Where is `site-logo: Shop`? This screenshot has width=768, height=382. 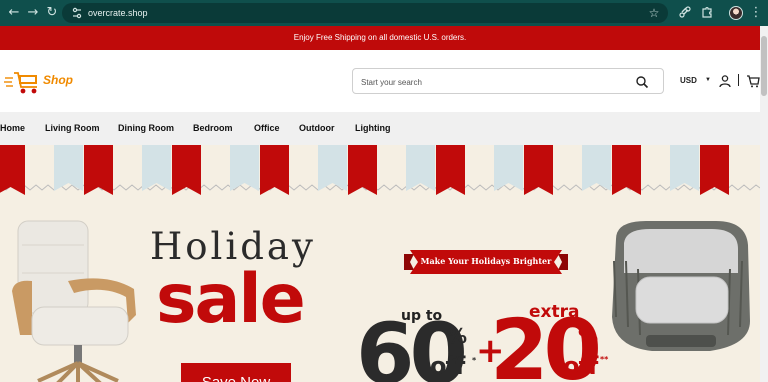 site-logo: Shop is located at coordinates (39, 83).